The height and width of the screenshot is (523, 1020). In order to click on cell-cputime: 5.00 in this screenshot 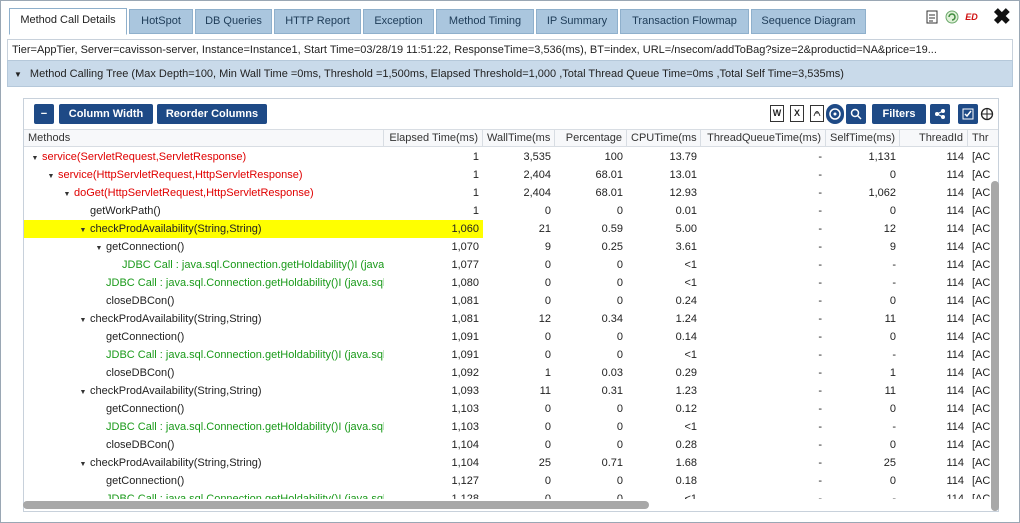, I will do `click(686, 229)`.